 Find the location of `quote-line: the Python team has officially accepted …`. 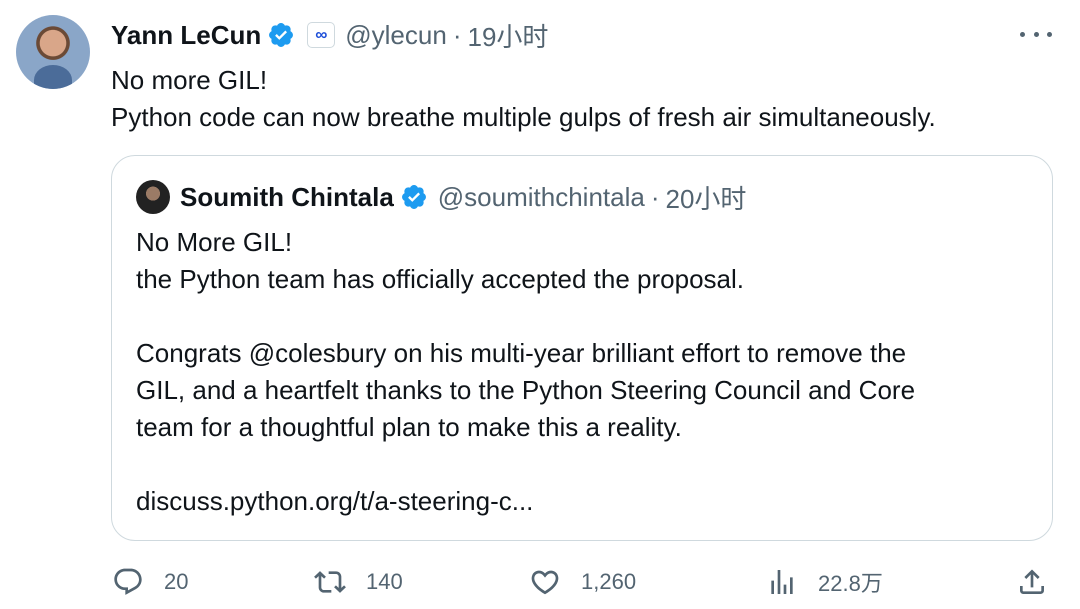

quote-line: the Python team has officially accepted … is located at coordinates (440, 279).